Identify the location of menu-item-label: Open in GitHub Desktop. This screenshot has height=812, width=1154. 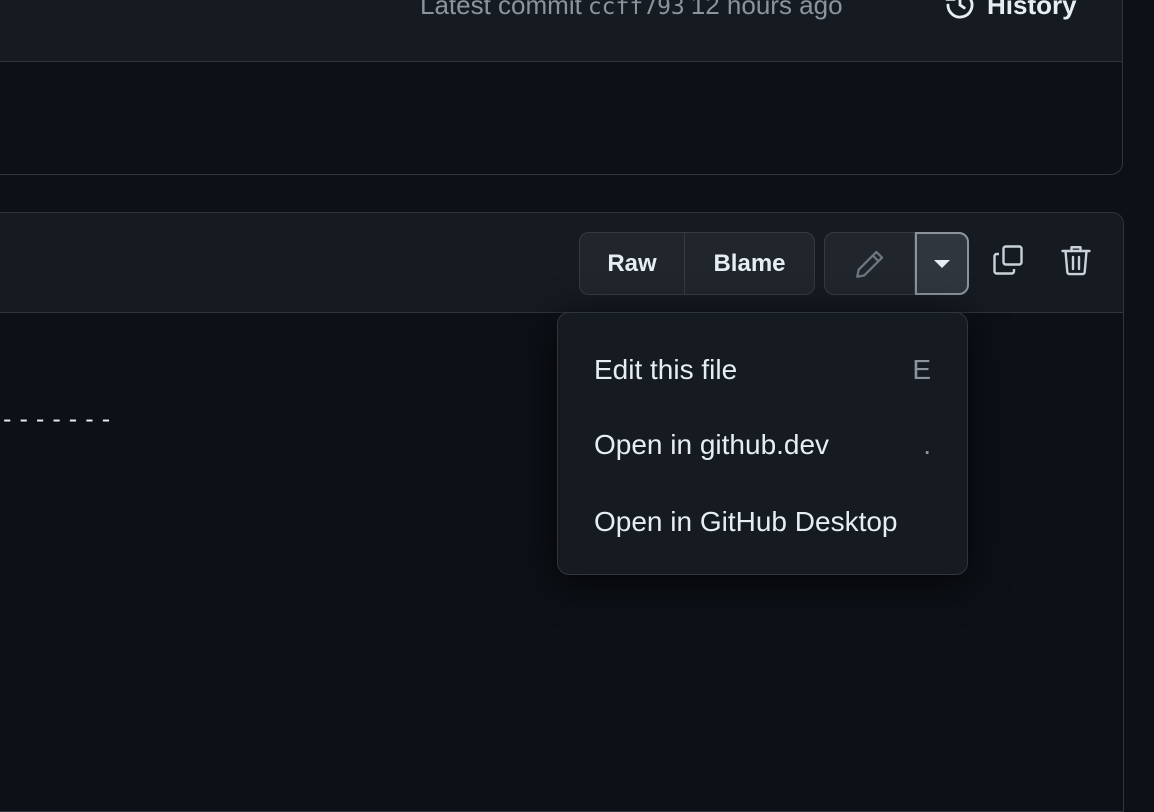
(746, 521).